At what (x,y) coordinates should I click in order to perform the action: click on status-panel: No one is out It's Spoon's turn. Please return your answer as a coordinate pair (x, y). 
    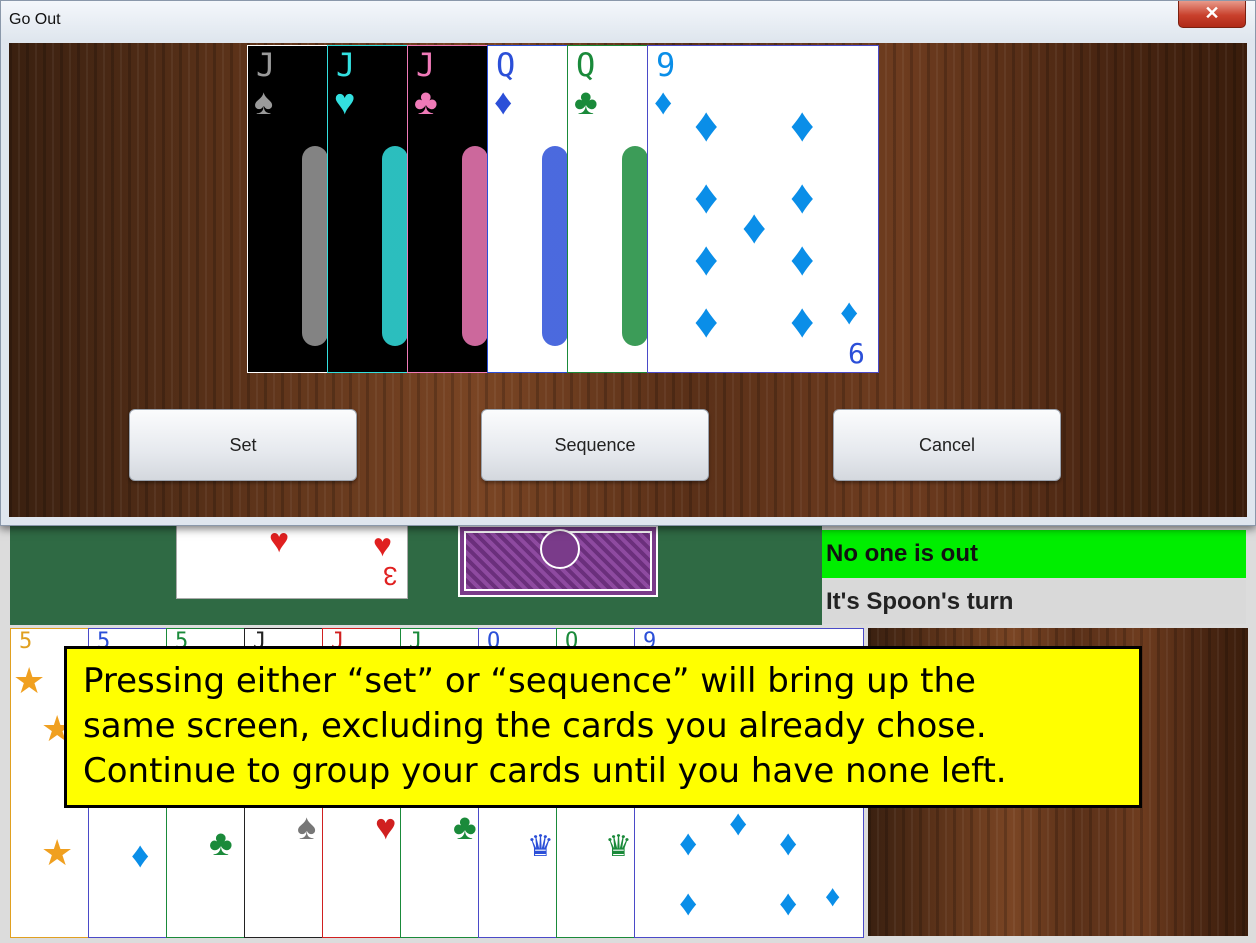
    Looking at the image, I should click on (1034, 578).